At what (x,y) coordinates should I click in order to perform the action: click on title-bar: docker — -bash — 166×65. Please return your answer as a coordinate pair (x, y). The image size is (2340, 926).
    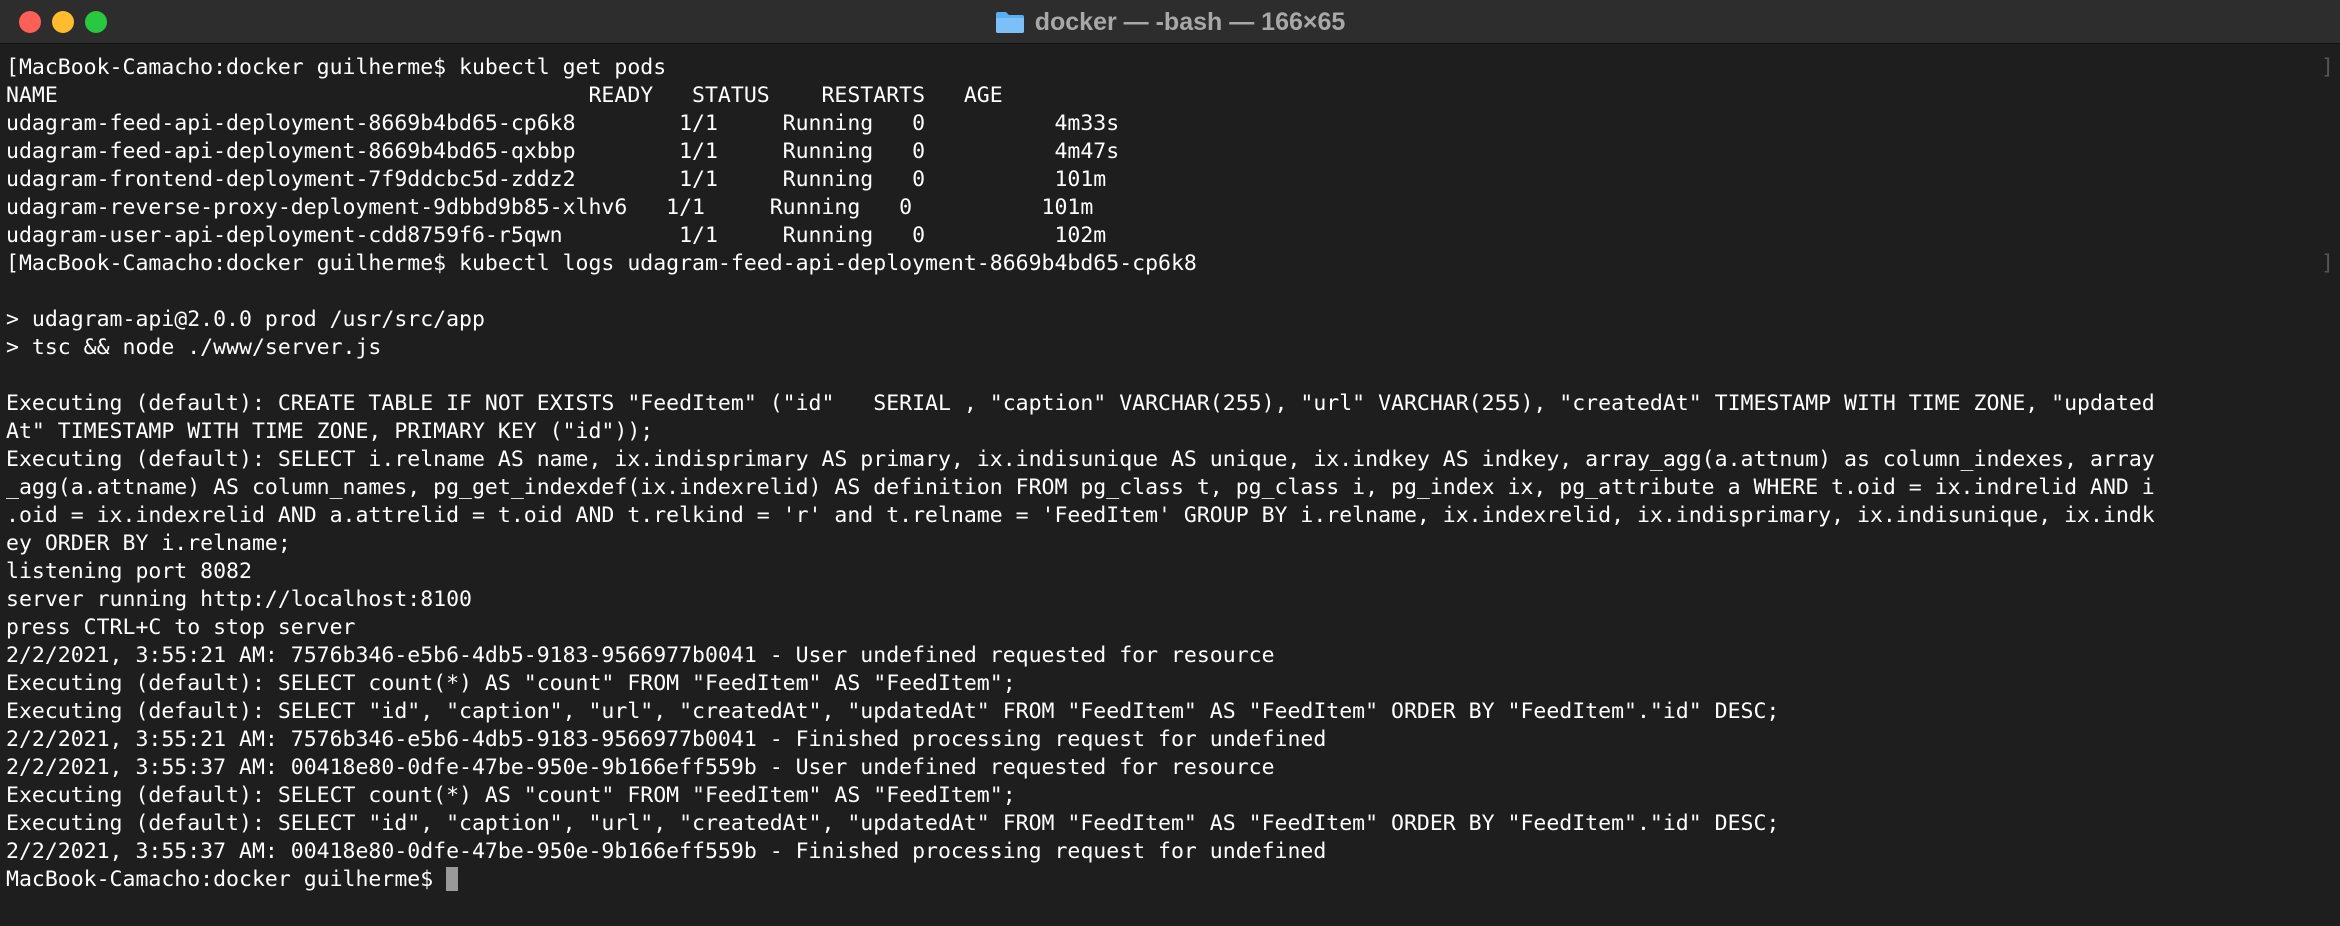
    Looking at the image, I should click on (1170, 22).